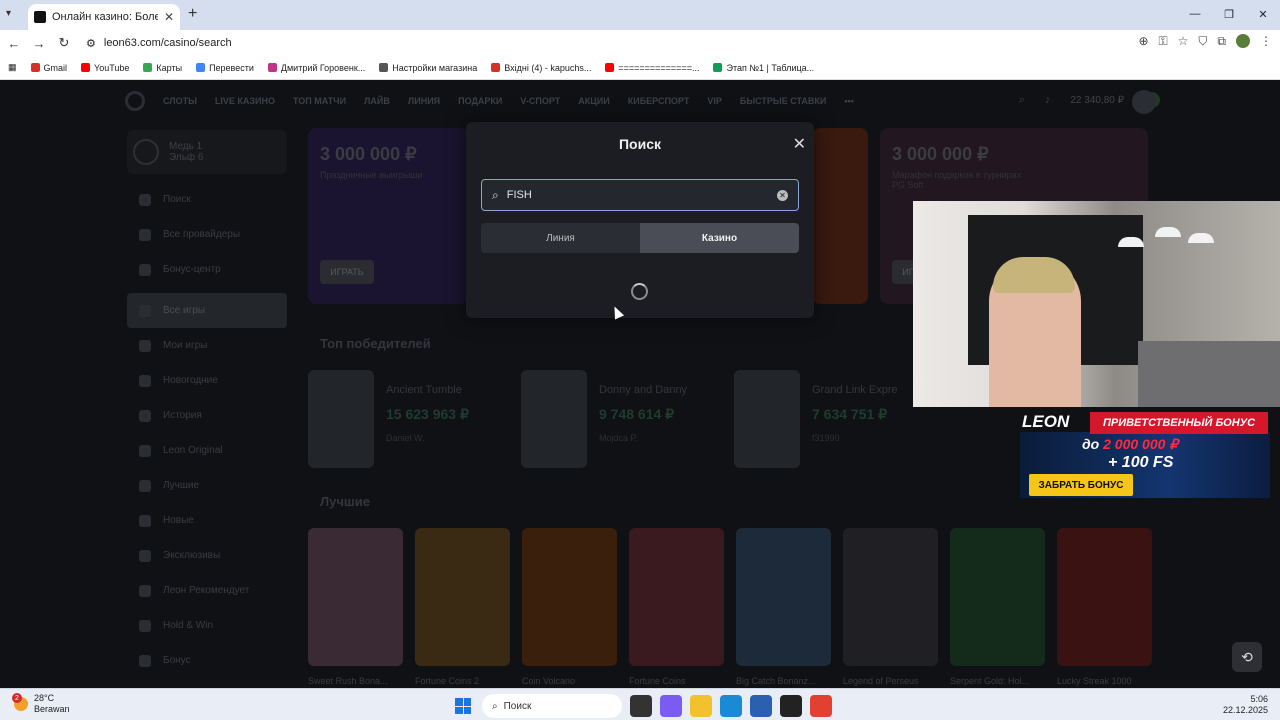 The width and height of the screenshot is (1280, 720). Describe the element at coordinates (388, 216) in the screenshot. I see `promo-banner-1: 3 000 000 ₽ Праздничные выигрыши ИГРАТЬ` at that location.